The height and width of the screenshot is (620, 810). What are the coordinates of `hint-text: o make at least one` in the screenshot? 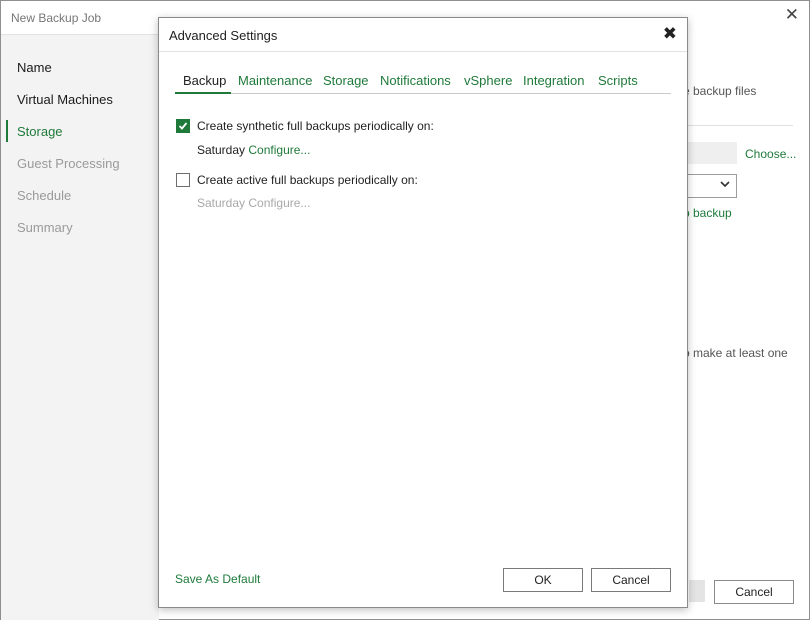 It's located at (735, 353).